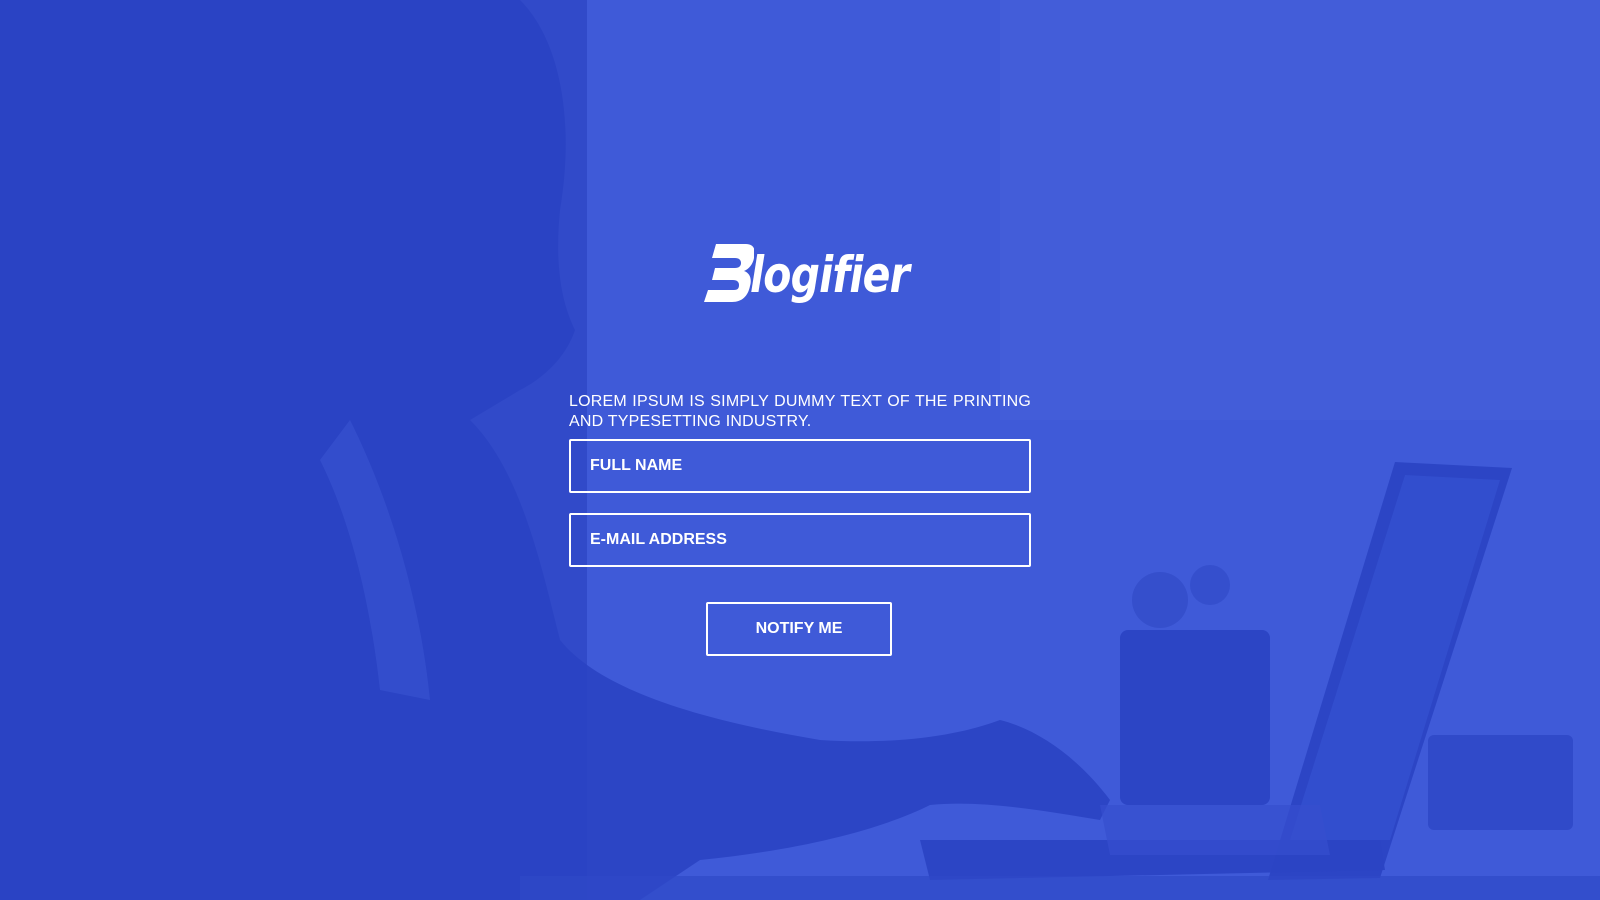 The height and width of the screenshot is (900, 1600). What do you see at coordinates (729, 273) in the screenshot?
I see `b-logo-icon` at bounding box center [729, 273].